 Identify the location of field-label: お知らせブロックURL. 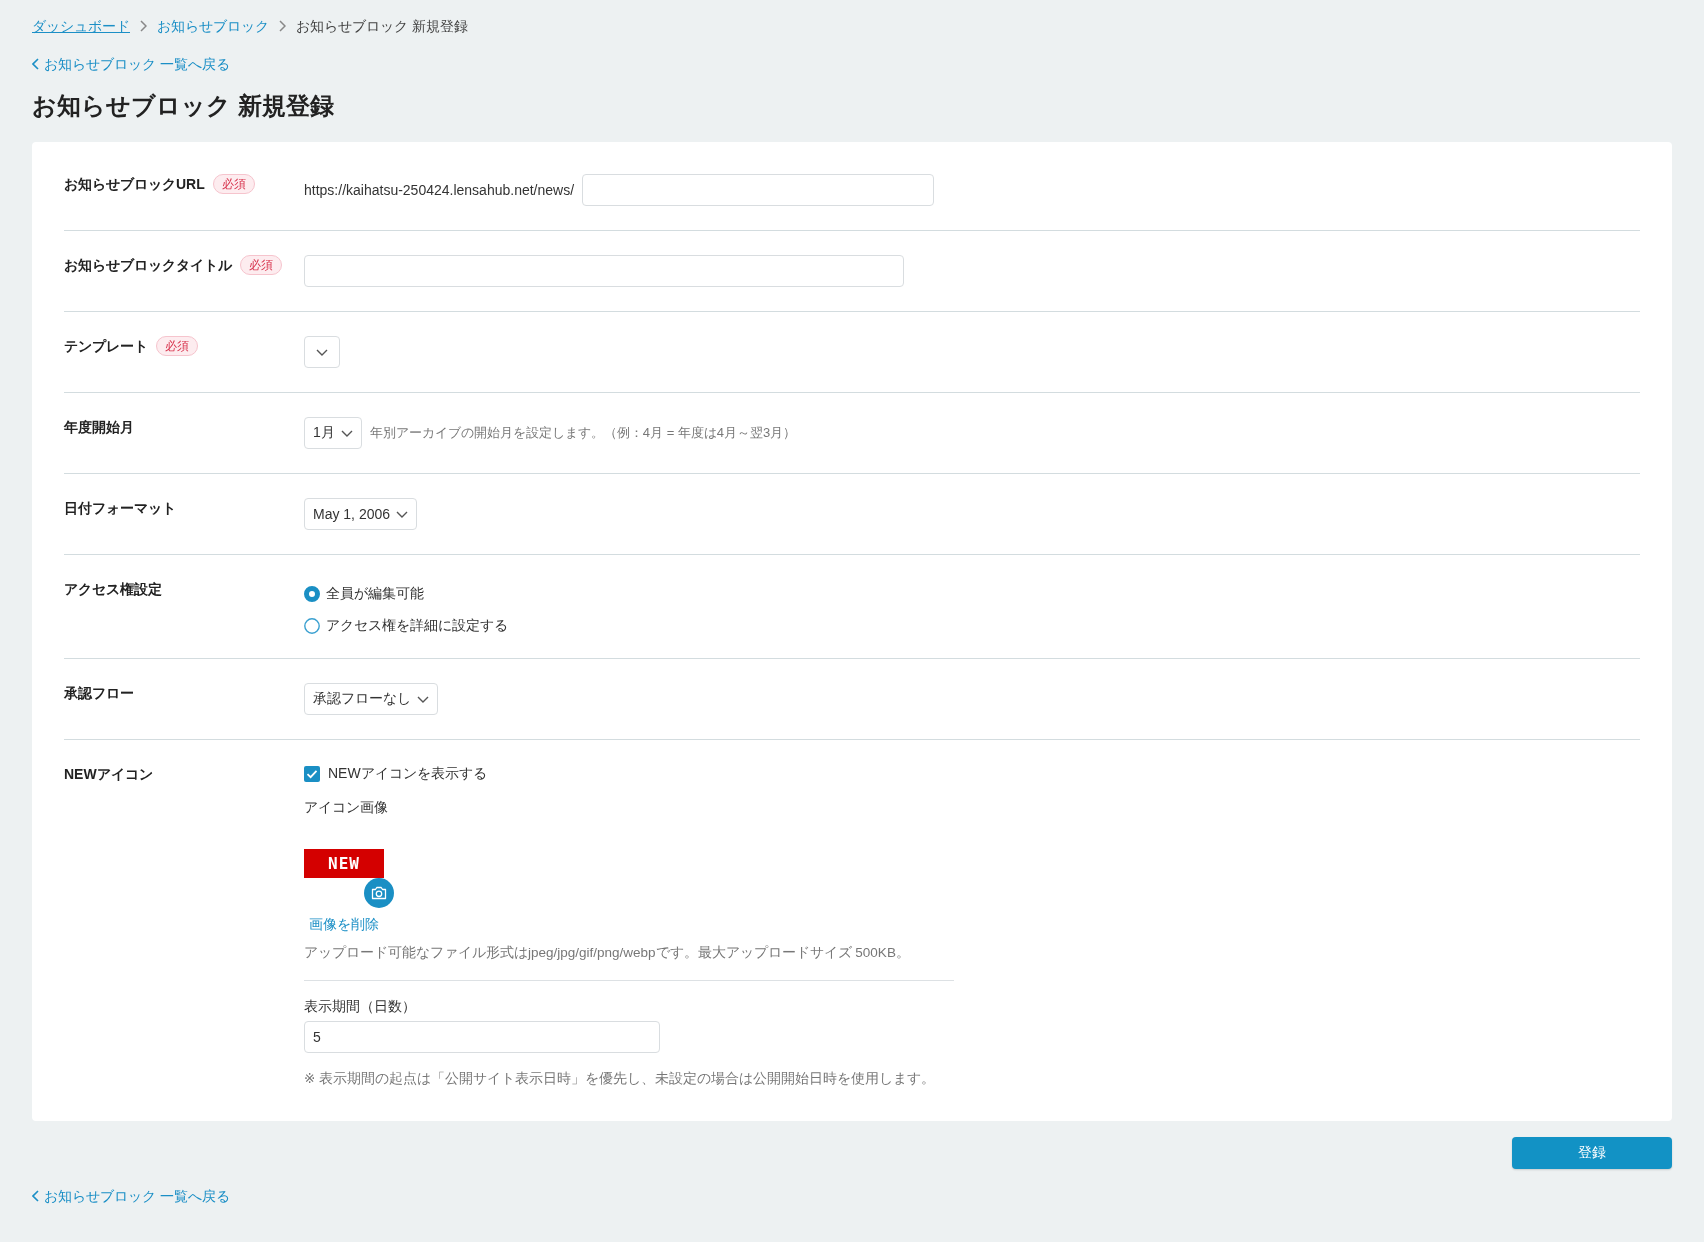
(134, 184).